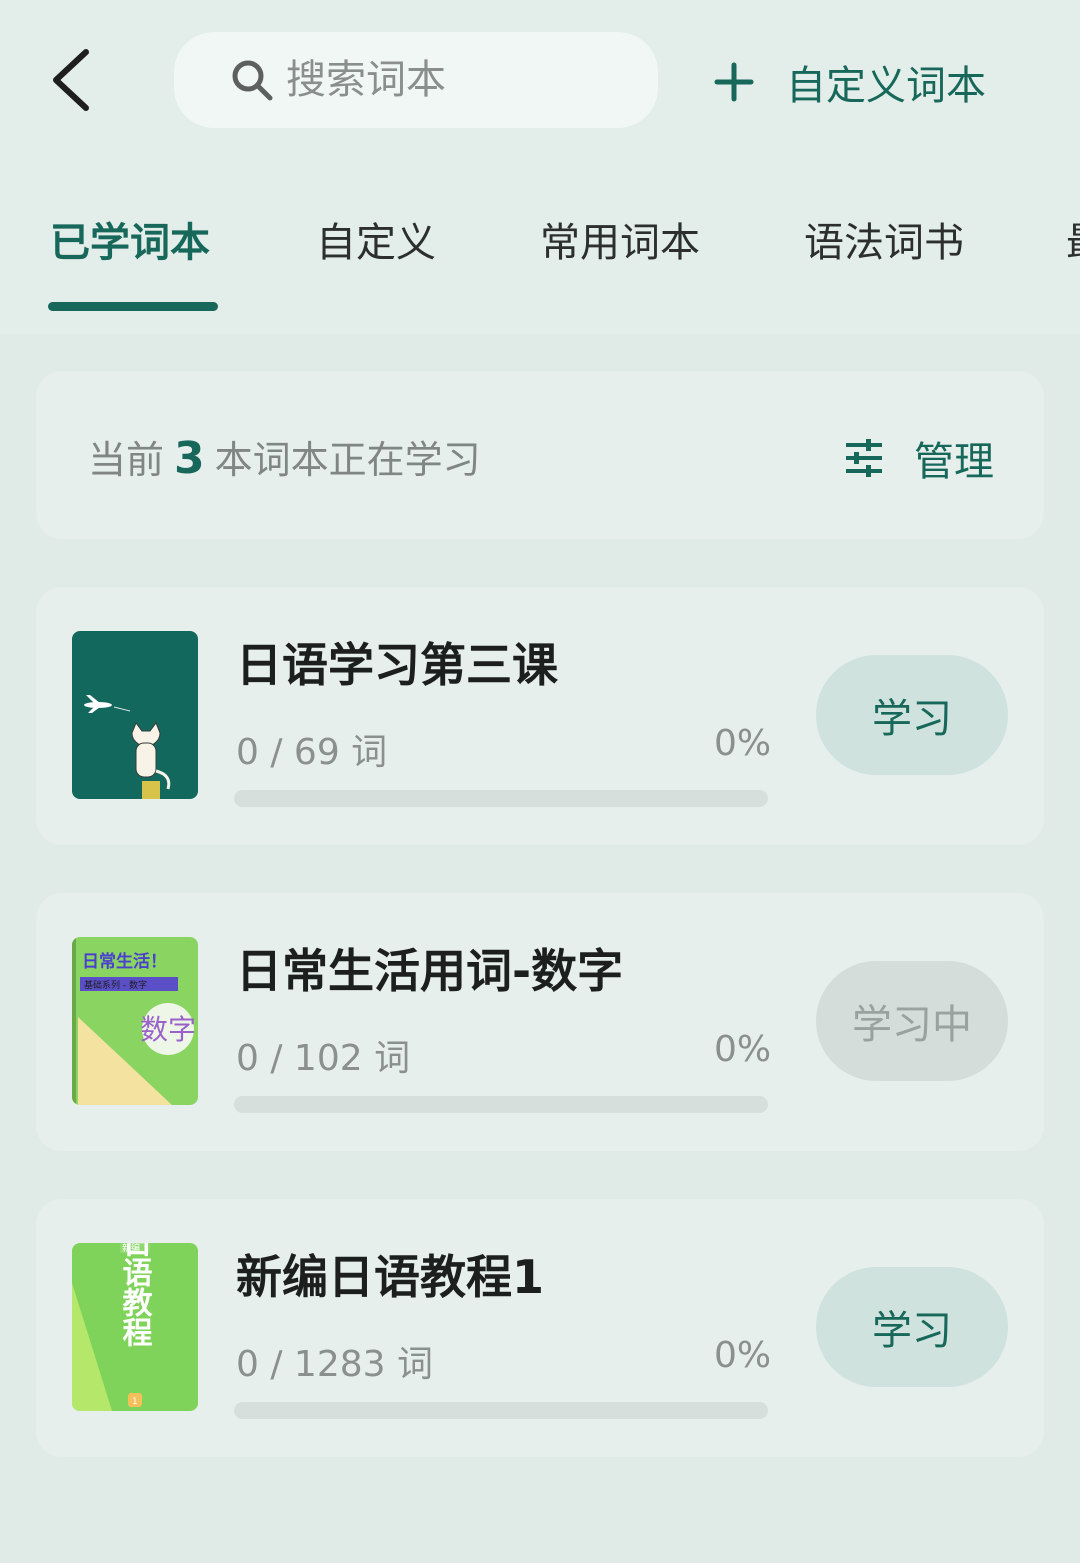 The image size is (1080, 1563). Describe the element at coordinates (620, 239) in the screenshot. I see `tab-common-books: 常用词本` at that location.